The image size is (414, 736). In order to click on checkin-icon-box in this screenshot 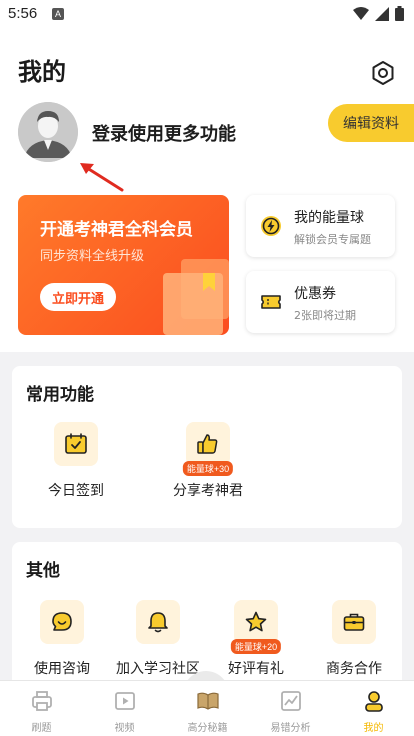, I will do `click(76, 444)`.